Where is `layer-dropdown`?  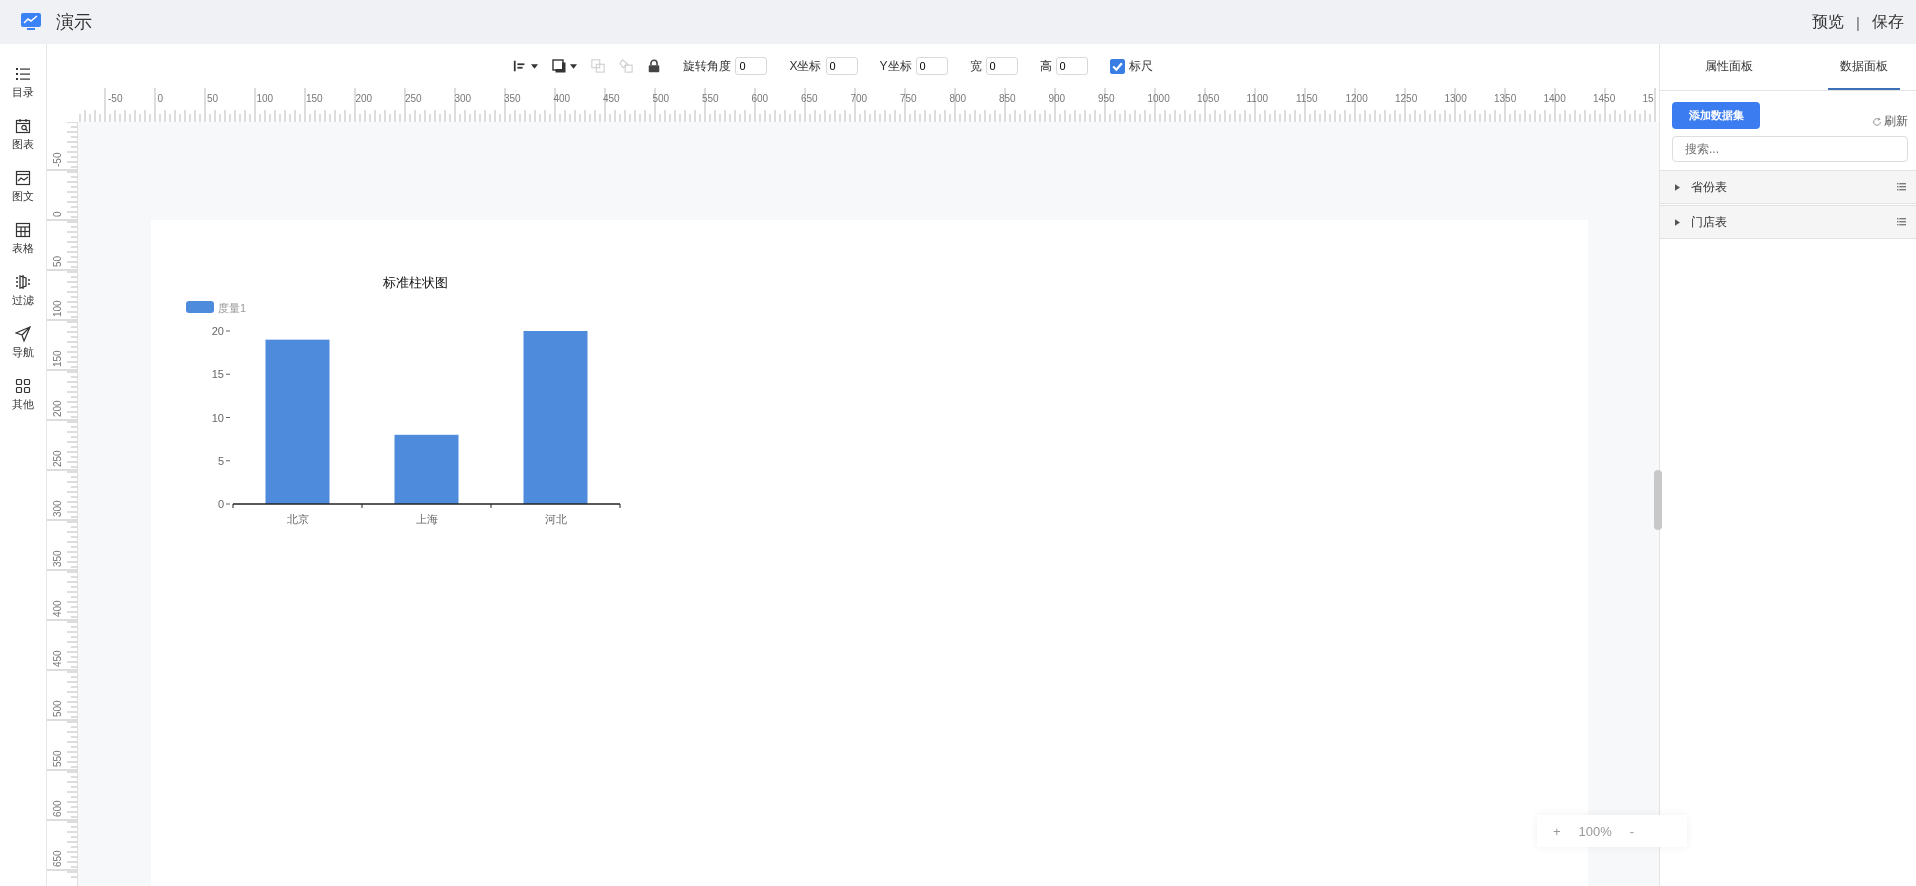
layer-dropdown is located at coordinates (565, 66).